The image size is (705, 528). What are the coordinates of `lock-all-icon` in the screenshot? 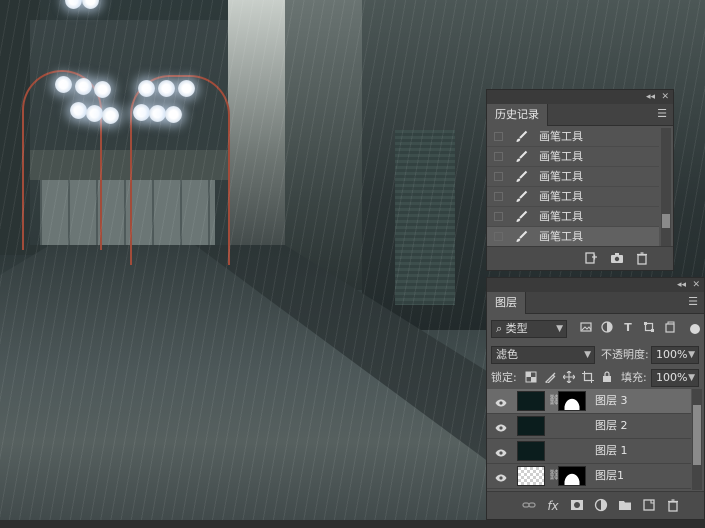 It's located at (607, 378).